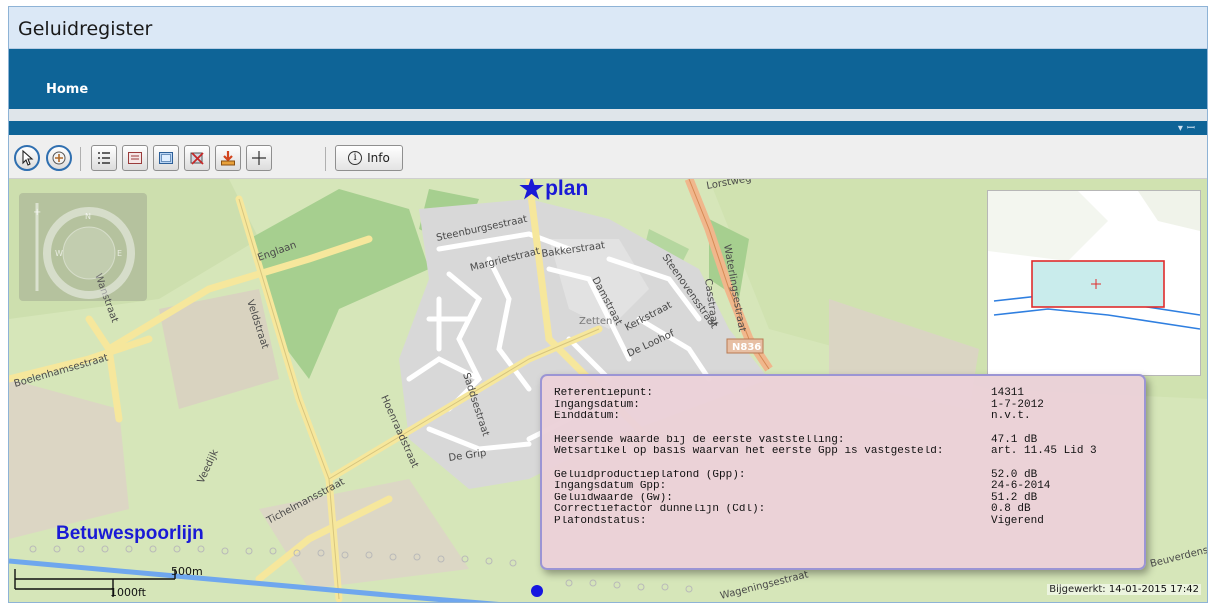 Image resolution: width=1217 pixels, height=603 pixels. I want to click on navigation-pad: + N W E, so click(83, 247).